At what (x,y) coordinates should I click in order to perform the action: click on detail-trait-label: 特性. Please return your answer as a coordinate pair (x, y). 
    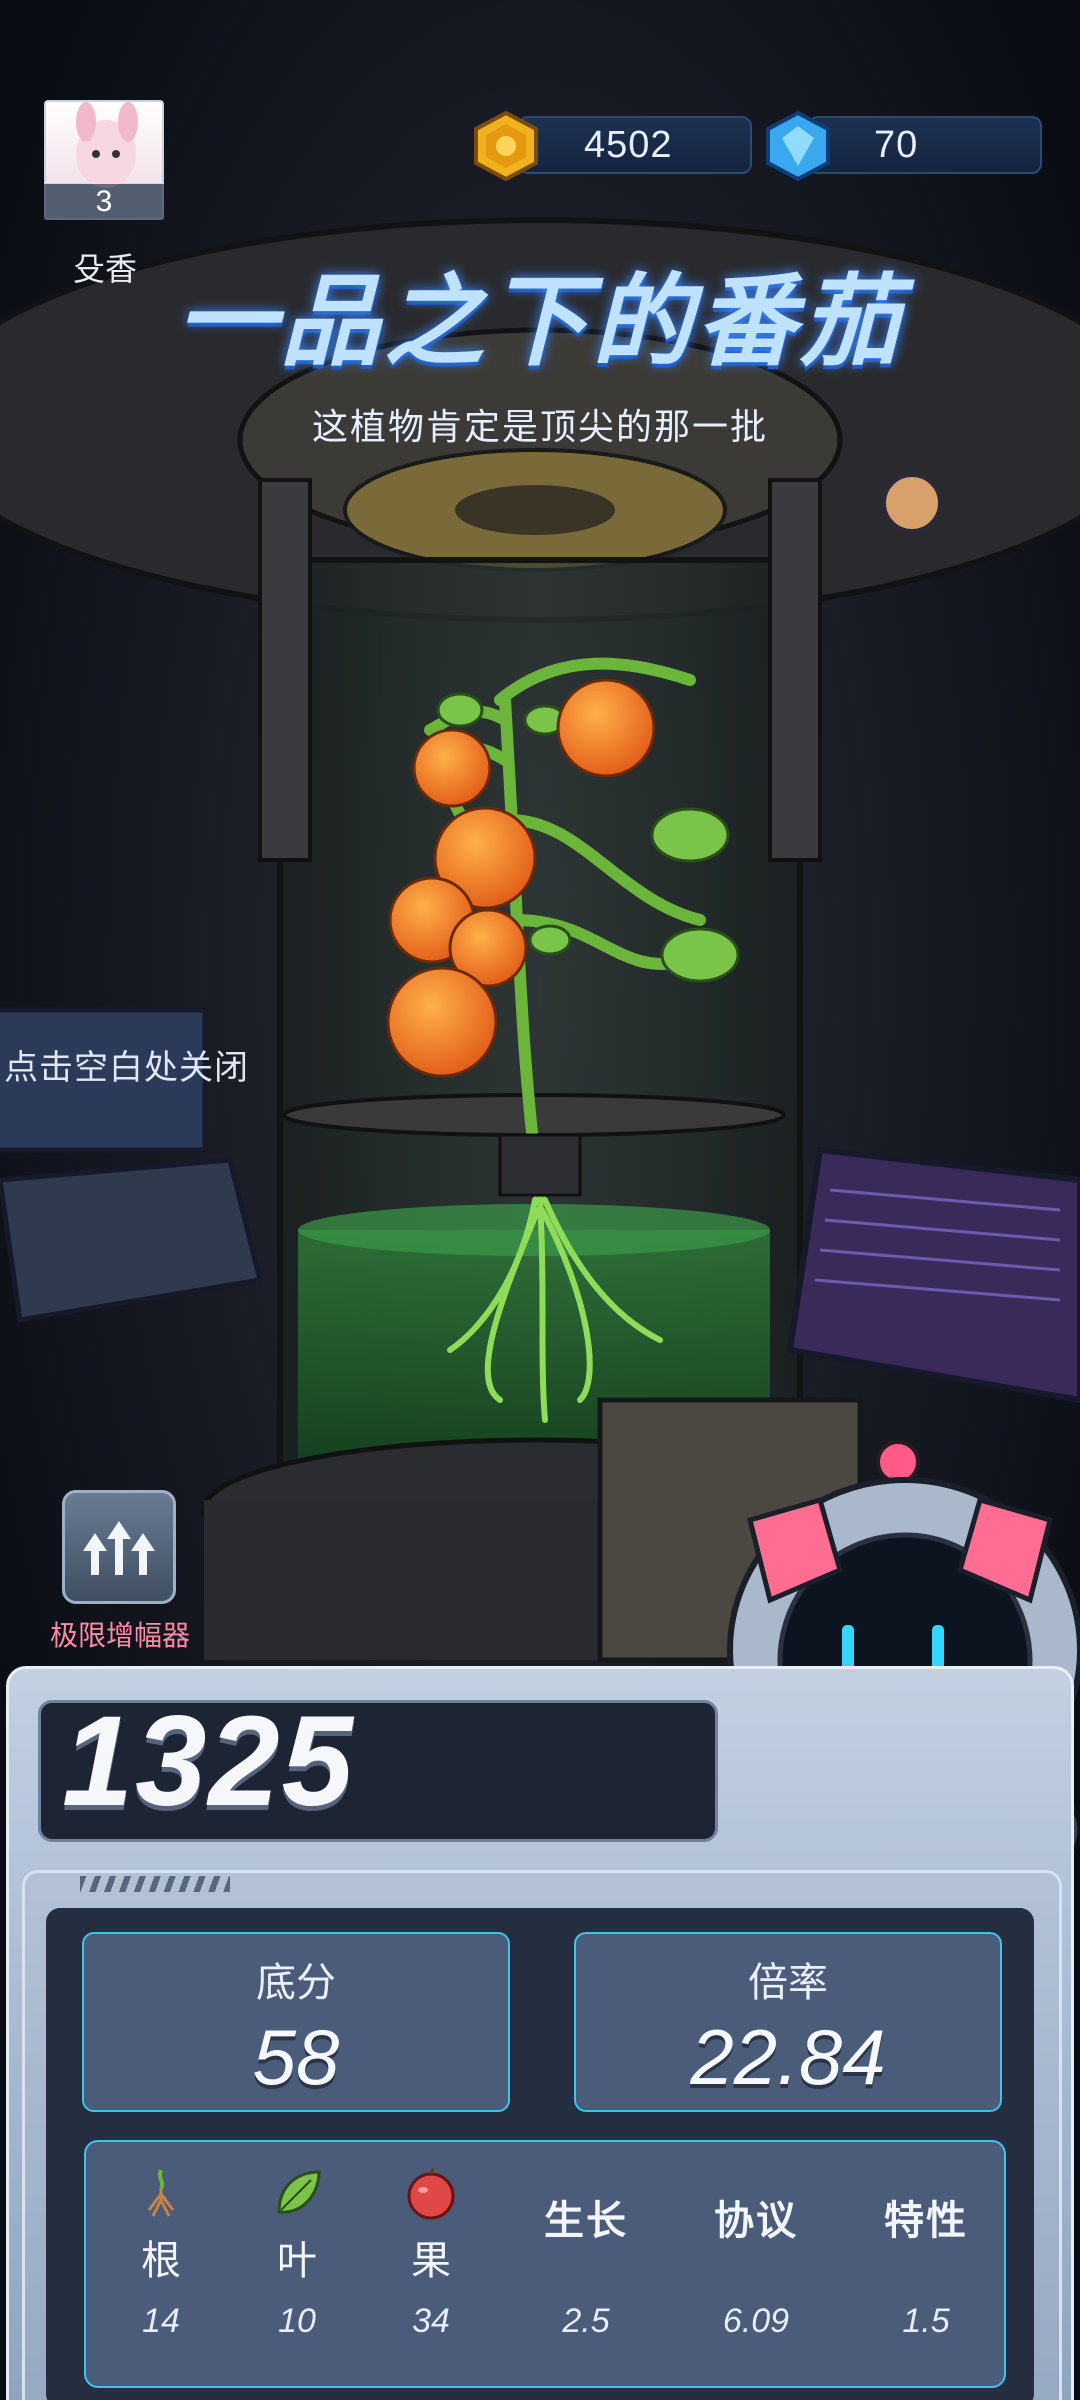
    Looking at the image, I should click on (926, 2221).